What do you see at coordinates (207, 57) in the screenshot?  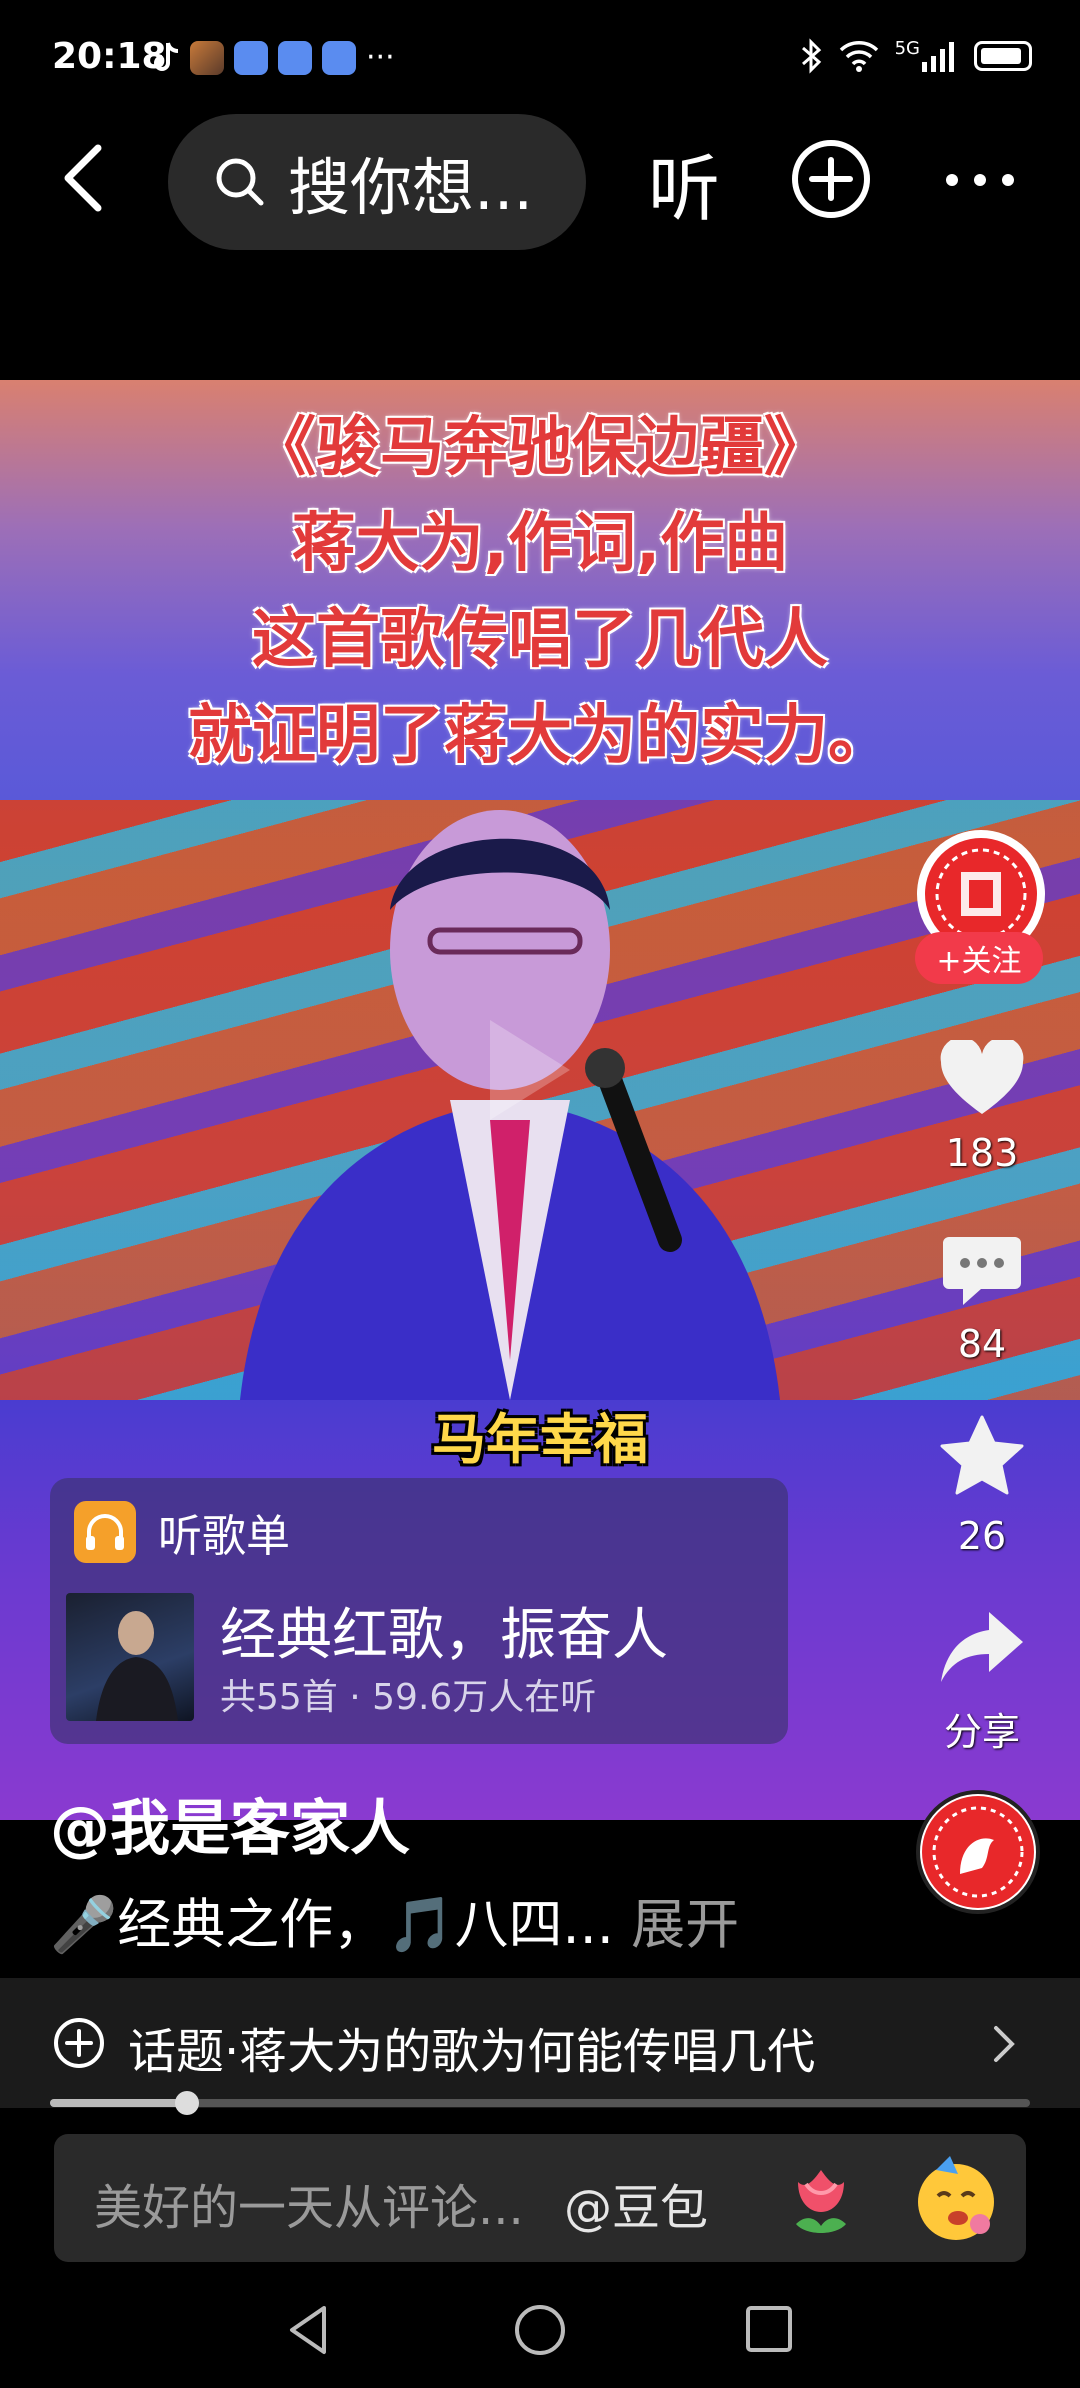 I see `app-thumbnail-icon` at bounding box center [207, 57].